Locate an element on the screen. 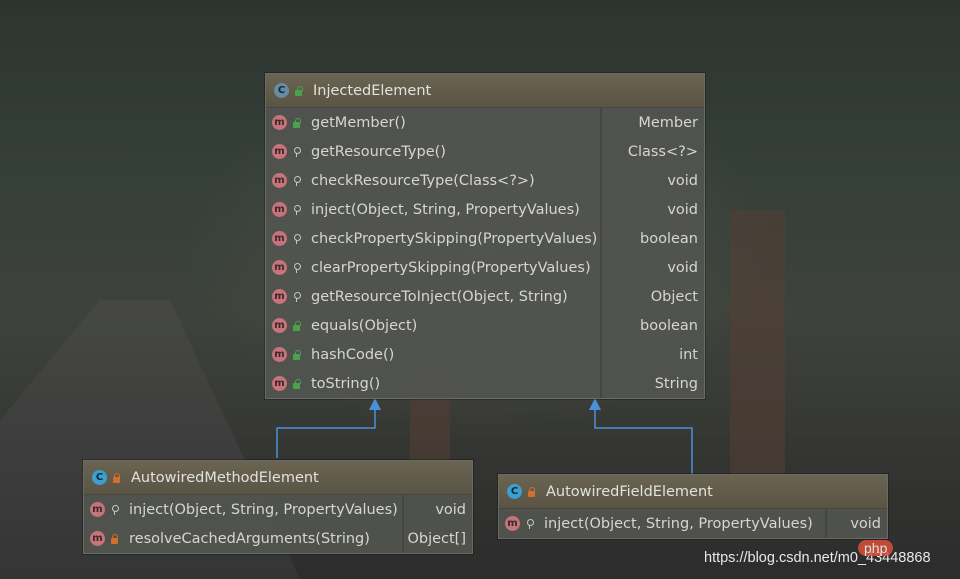 The height and width of the screenshot is (579, 960). method-row: m resolveCachedArguments(String) is located at coordinates (243, 538).